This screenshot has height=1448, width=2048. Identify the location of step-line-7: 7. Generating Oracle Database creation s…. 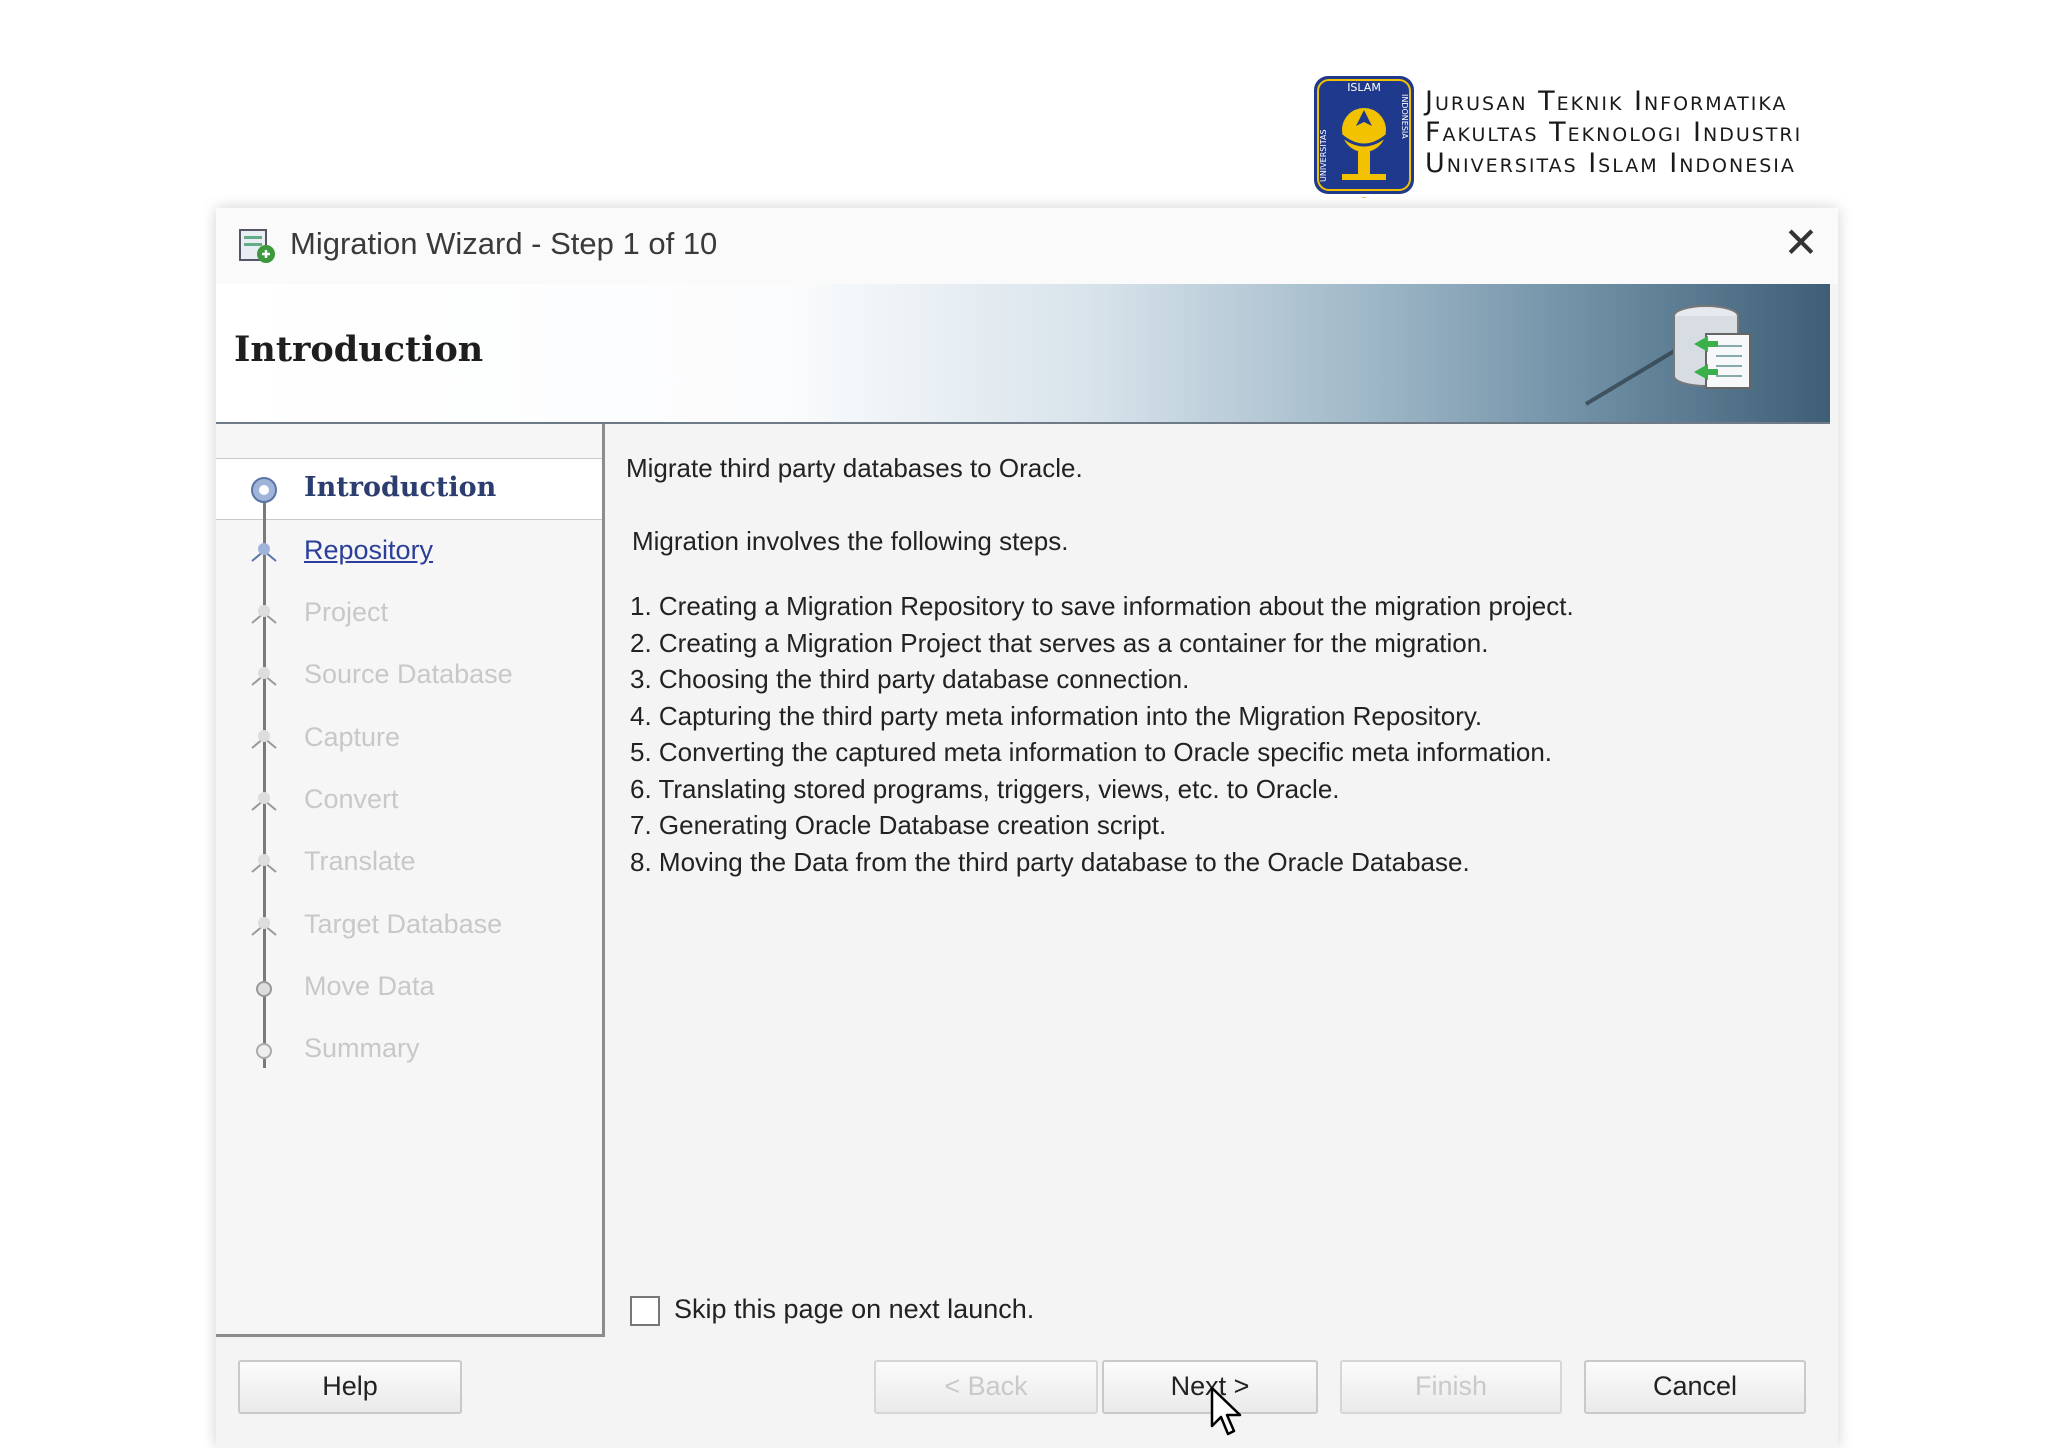
(898, 825).